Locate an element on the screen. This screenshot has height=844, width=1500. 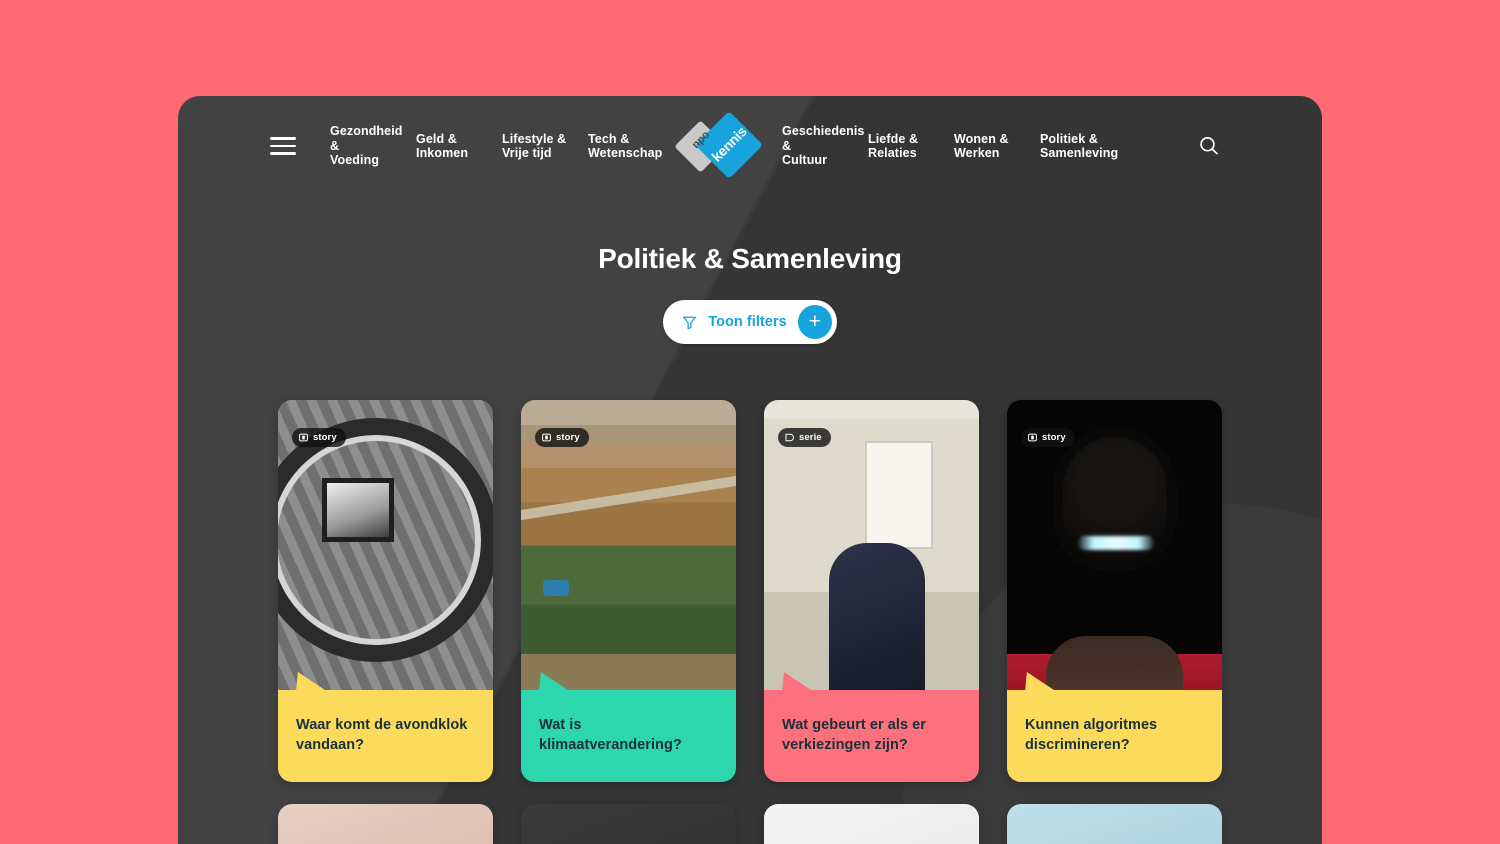
card-footer: Wat is klimaatverandering? is located at coordinates (628, 727).